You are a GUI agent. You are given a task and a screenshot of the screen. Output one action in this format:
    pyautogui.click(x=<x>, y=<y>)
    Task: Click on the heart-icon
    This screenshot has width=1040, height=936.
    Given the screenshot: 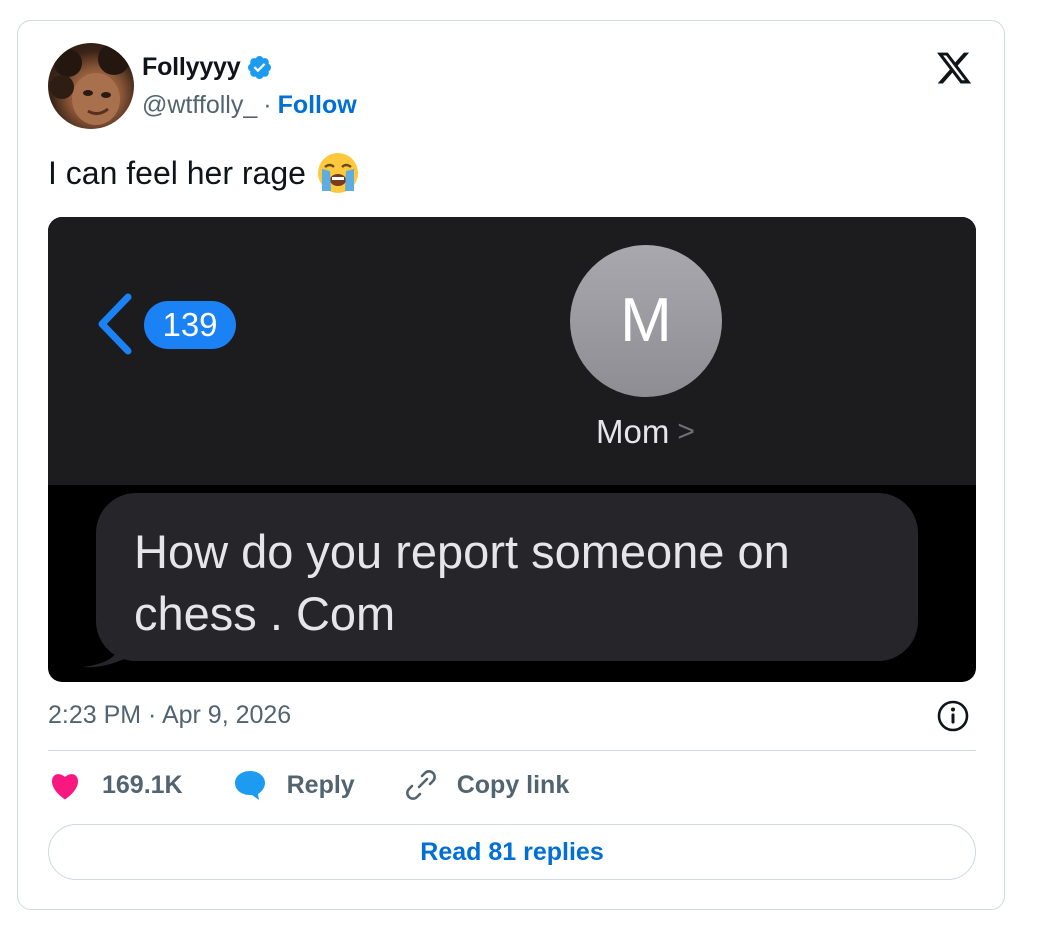 What is the action you would take?
    pyautogui.click(x=65, y=787)
    